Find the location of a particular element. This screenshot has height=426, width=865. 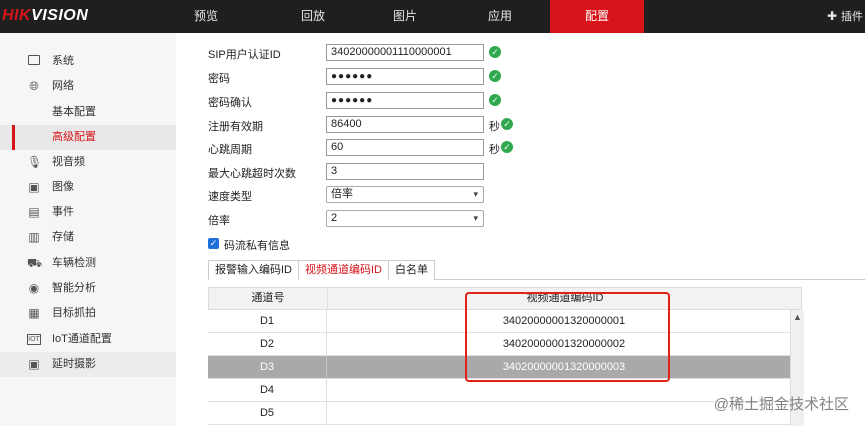

sidebar-item-iot-channel: IOT IoT通道配置 is located at coordinates (88, 339).